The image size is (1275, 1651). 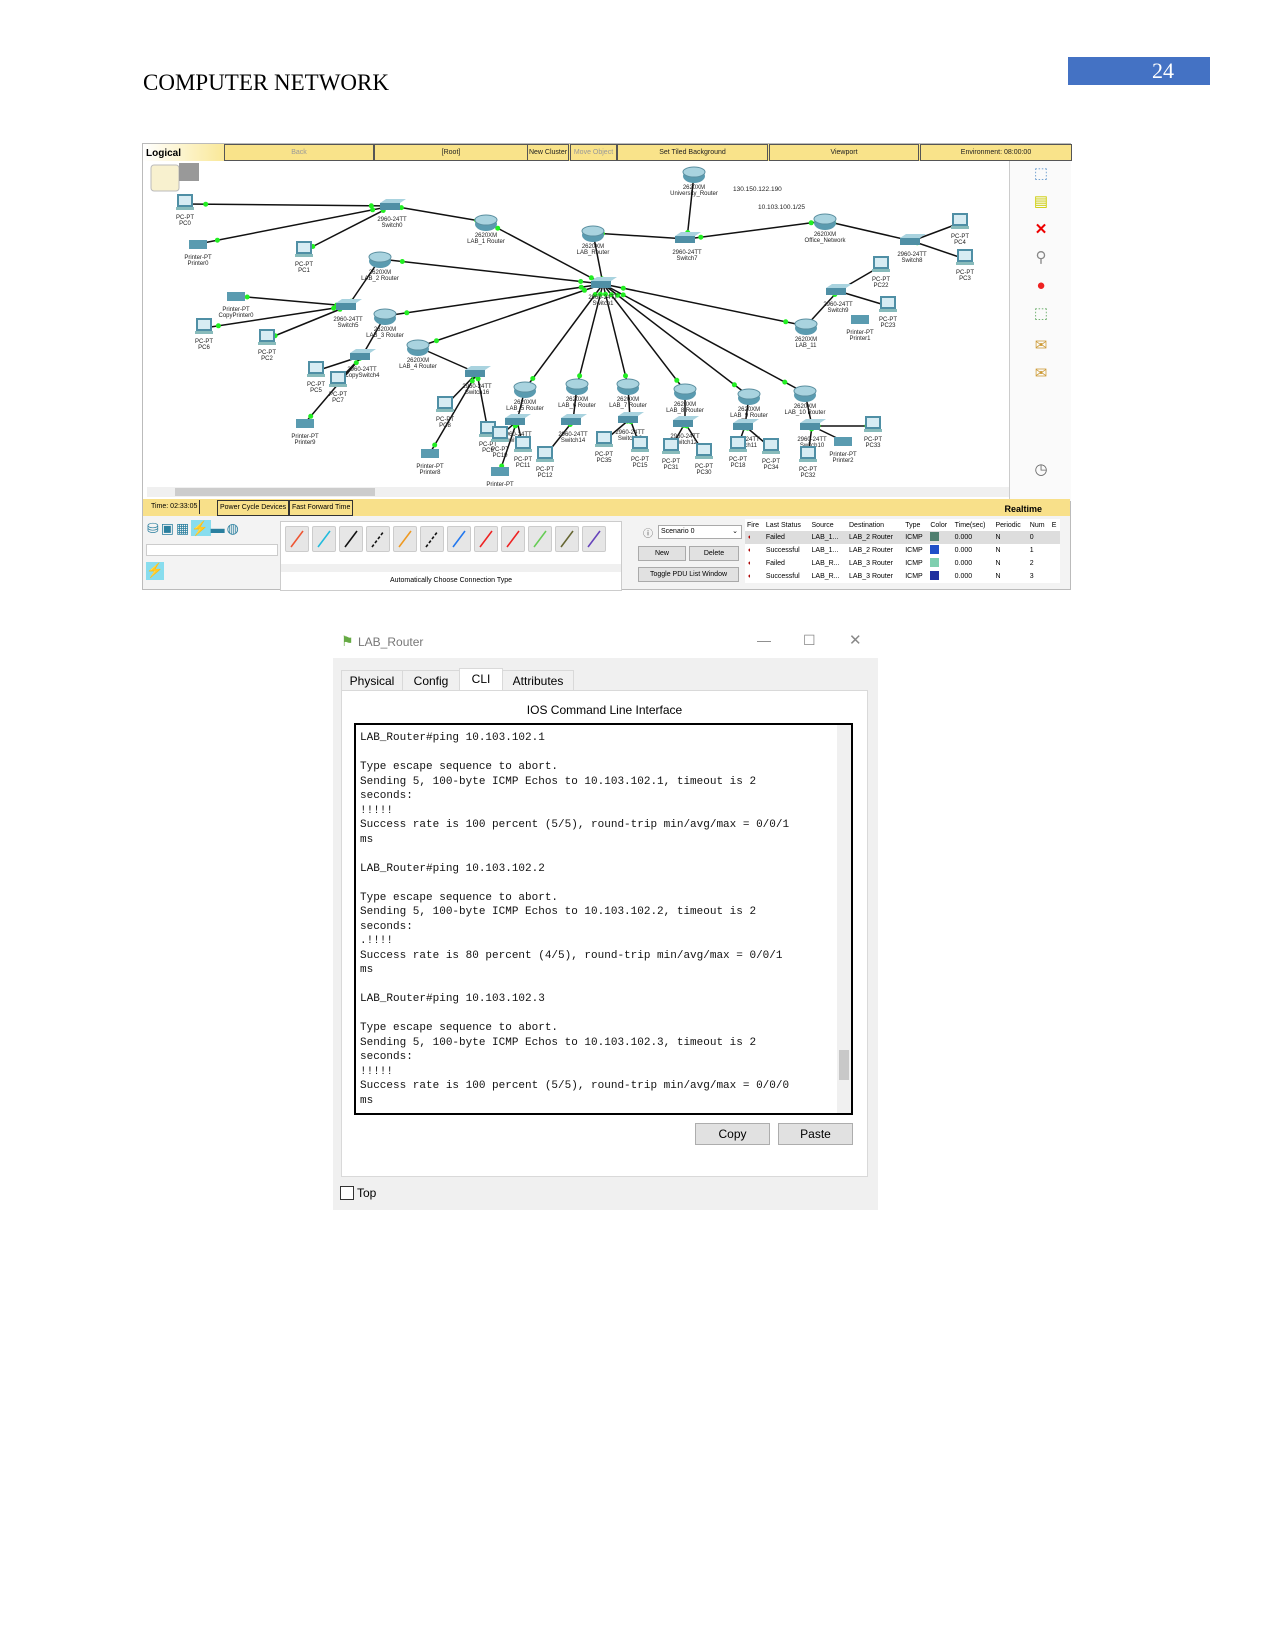 I want to click on node-lab4: 2620XMLAB_4 Router, so click(x=418, y=354).